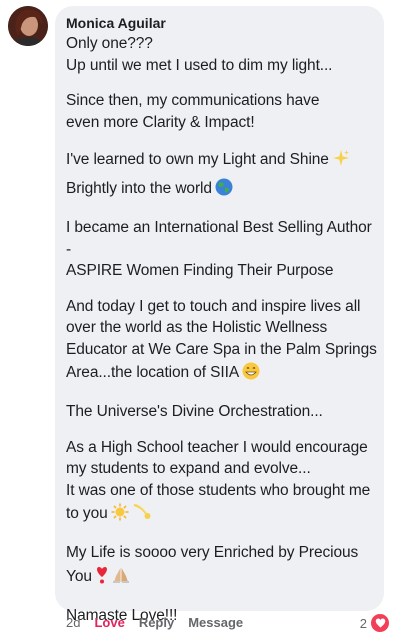  What do you see at coordinates (120, 516) in the screenshot?
I see `sun-icon` at bounding box center [120, 516].